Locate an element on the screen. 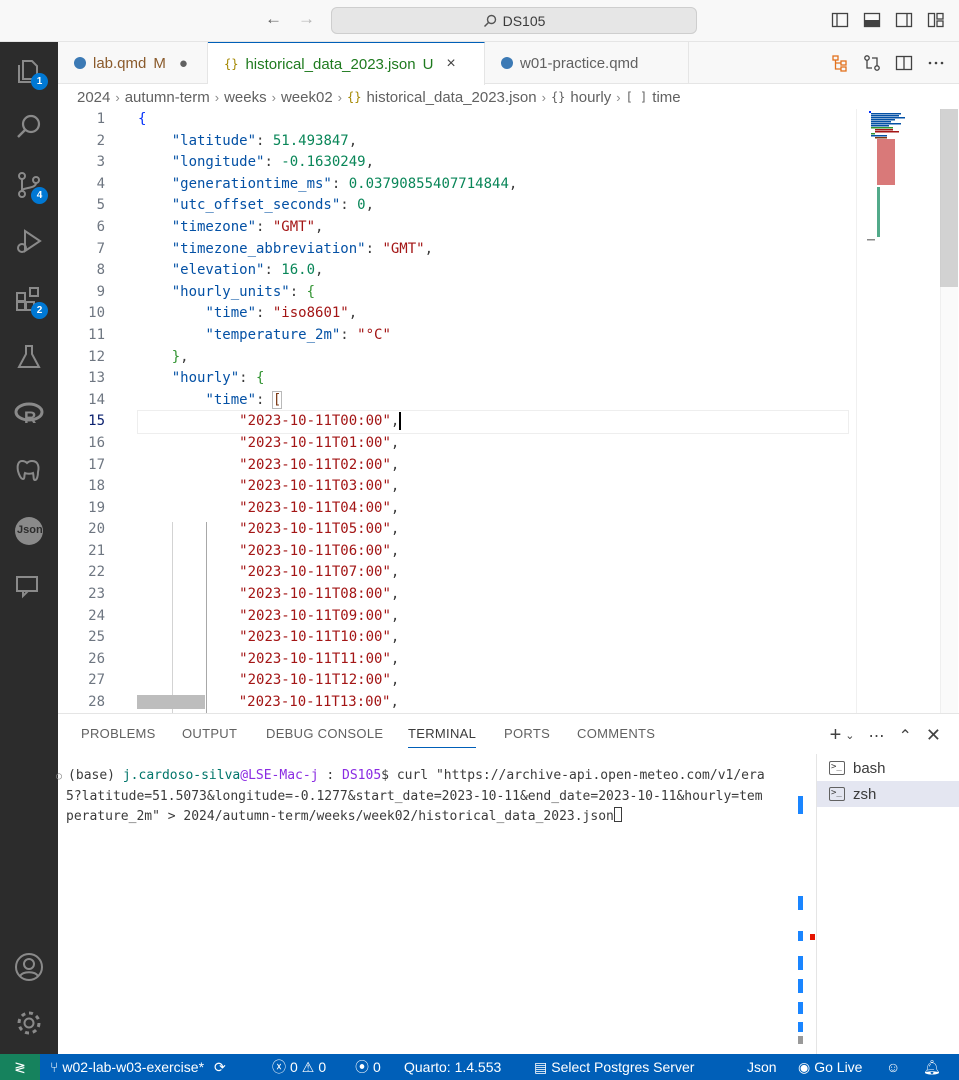  chevron-right-icon: › is located at coordinates (543, 97).